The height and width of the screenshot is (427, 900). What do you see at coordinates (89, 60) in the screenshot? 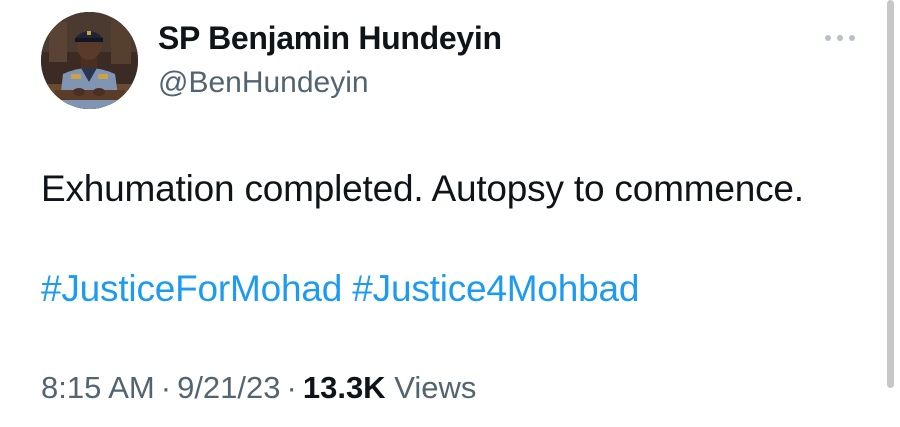
I see `avatar` at bounding box center [89, 60].